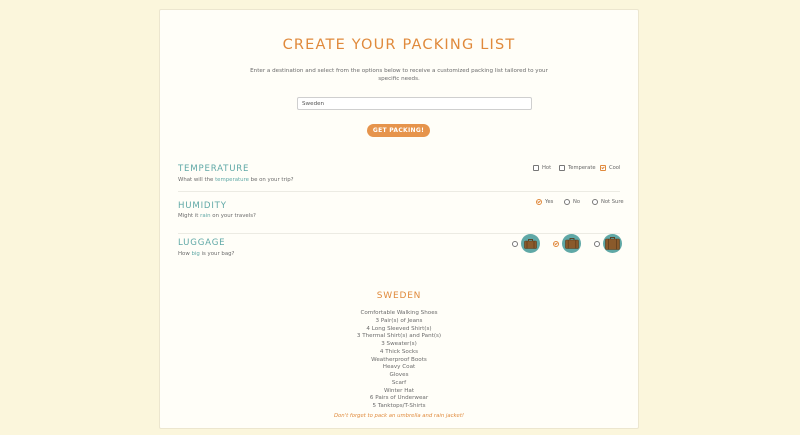 The height and width of the screenshot is (435, 800). I want to click on question-text: is your bag?, so click(217, 254).